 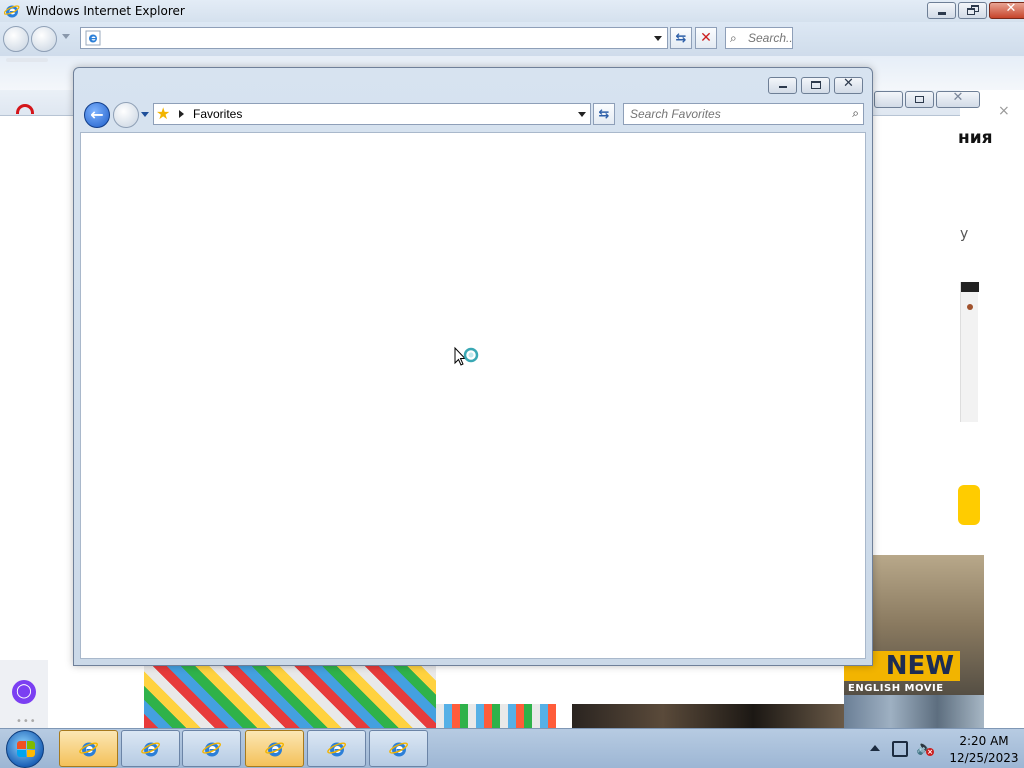 I want to click on show-hidden-icons-icon, so click(x=875, y=748).